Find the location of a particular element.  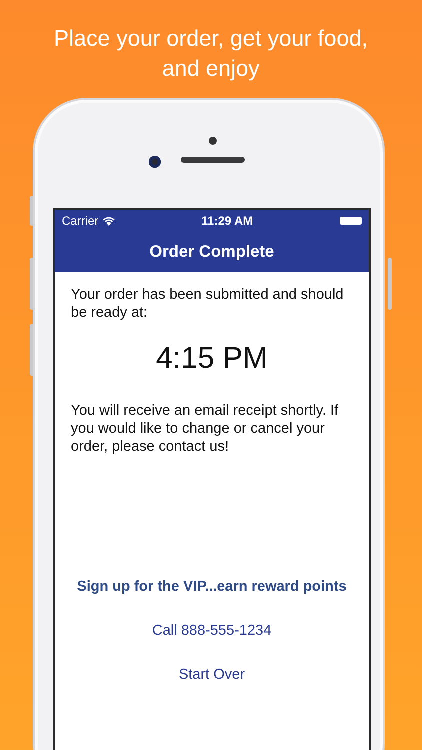

speaker-grille is located at coordinates (213, 160).